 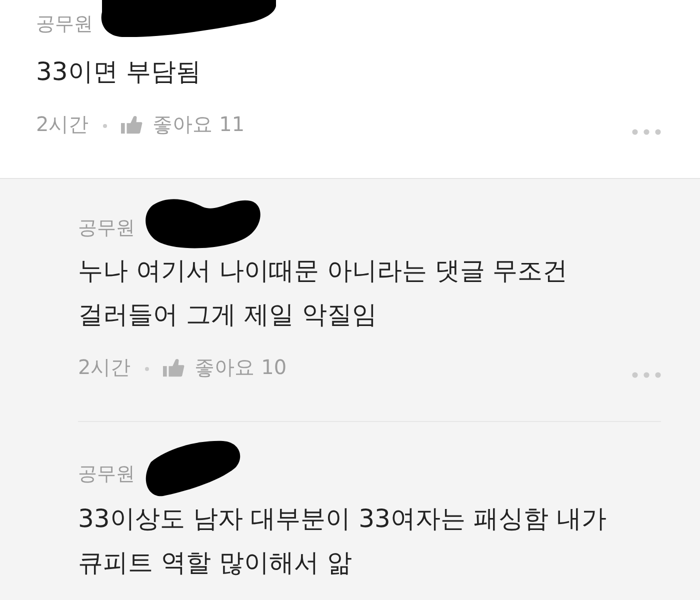 What do you see at coordinates (343, 541) in the screenshot?
I see `comment-text: 33이상도 남자 대부분이 33여자는 패싱함 내가 큐피트 역할 많이해서 앎` at bounding box center [343, 541].